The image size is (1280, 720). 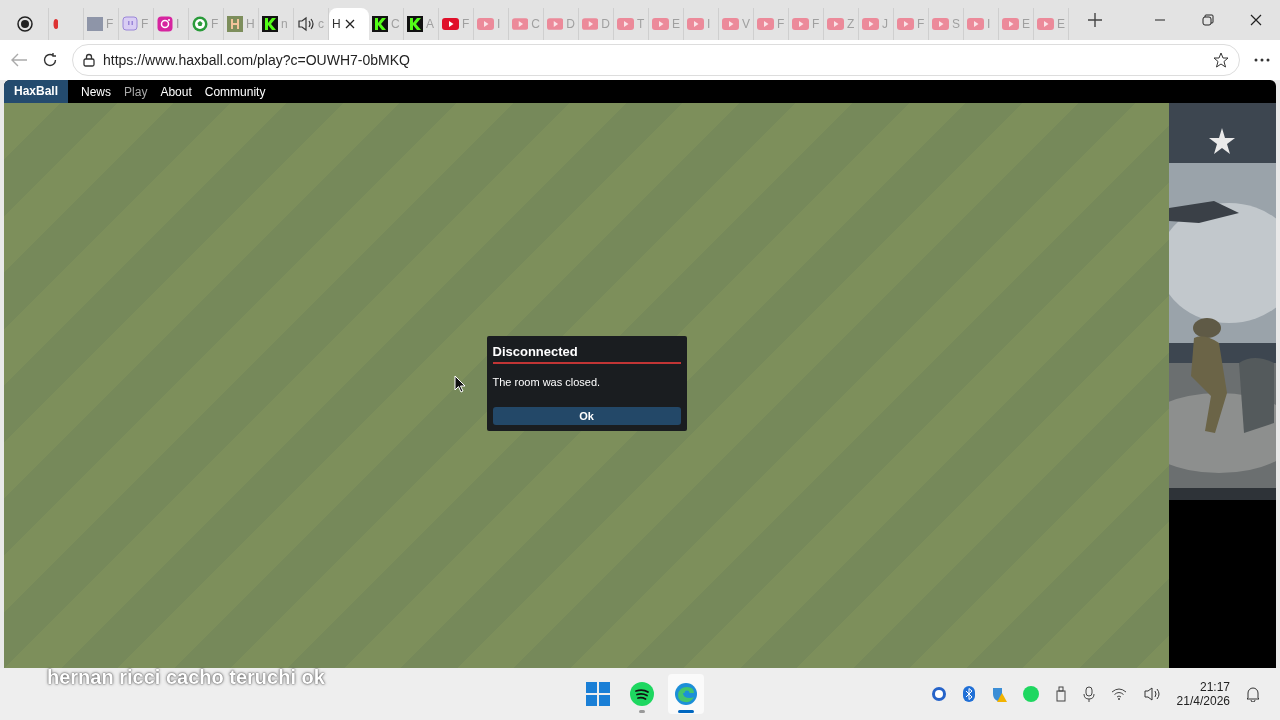 I want to click on ok-button: Ok, so click(x=586, y=416).